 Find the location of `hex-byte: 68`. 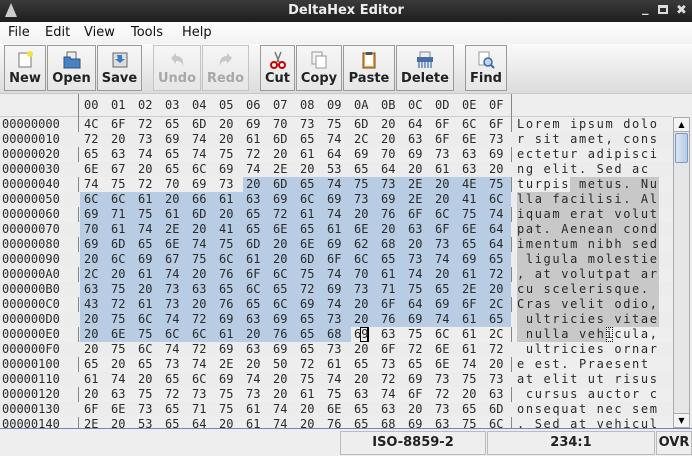

hex-byte: 68 is located at coordinates (388, 244).